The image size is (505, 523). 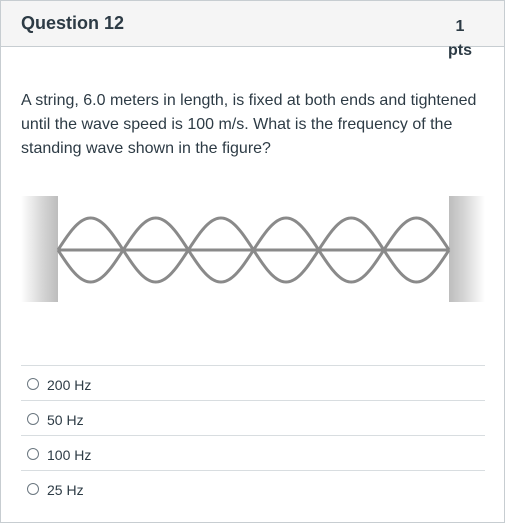 What do you see at coordinates (69, 455) in the screenshot?
I see `answer-label: 100 Hz` at bounding box center [69, 455].